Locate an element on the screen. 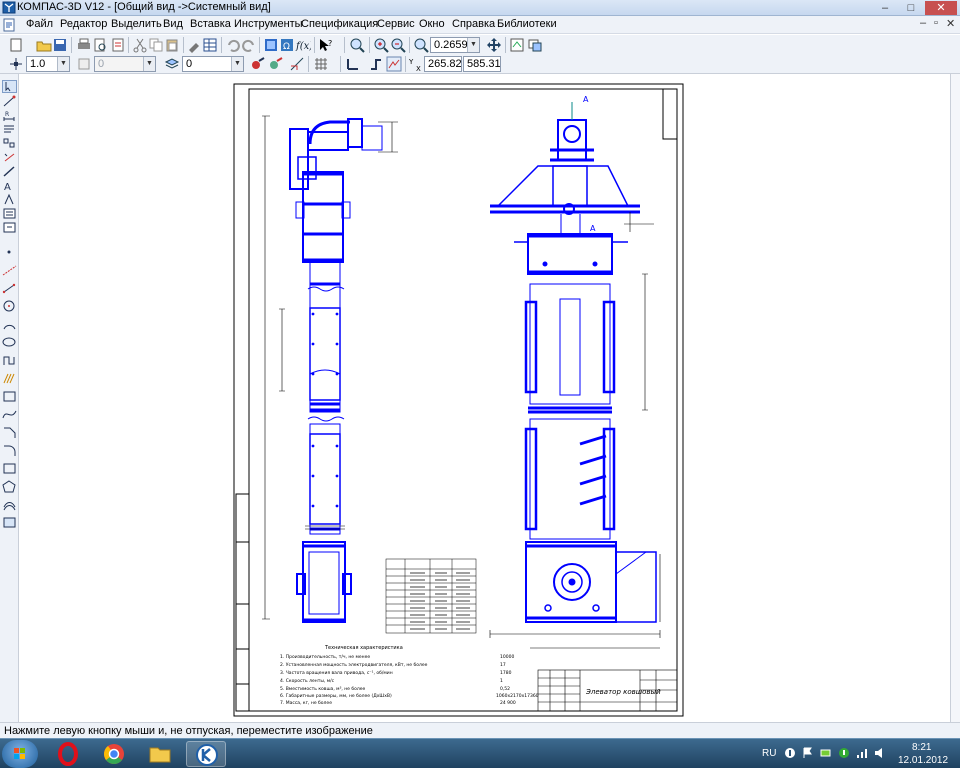 This screenshot has height=768, width=960. menu-select: Выделить is located at coordinates (136, 24).